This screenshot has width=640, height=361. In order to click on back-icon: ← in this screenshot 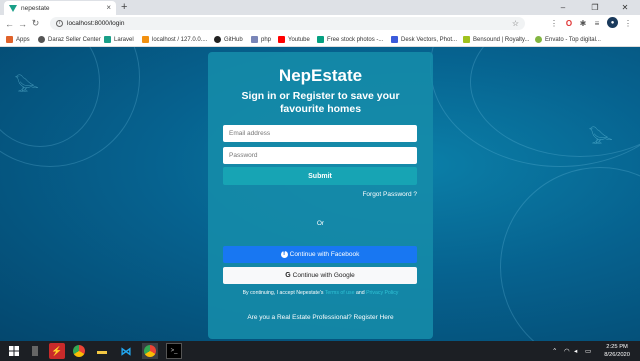, I will do `click(9, 24)`.